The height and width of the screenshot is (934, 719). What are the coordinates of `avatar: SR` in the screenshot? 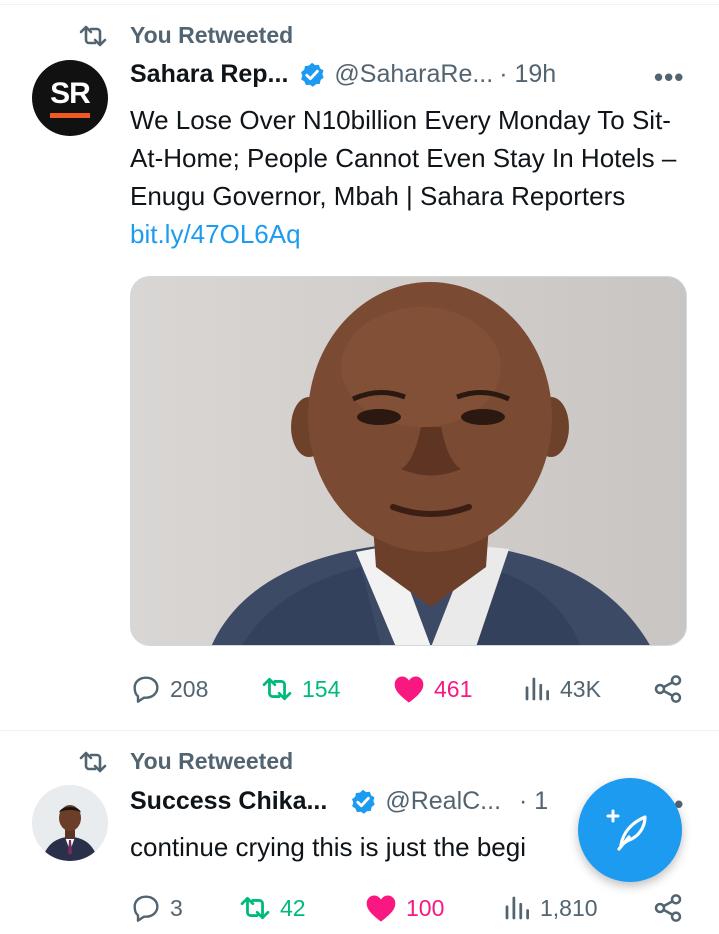 It's located at (70, 98).